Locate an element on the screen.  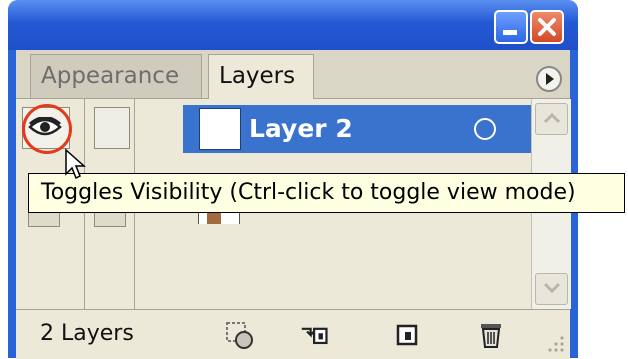
thumbnail-artwork is located at coordinates (214, 218).